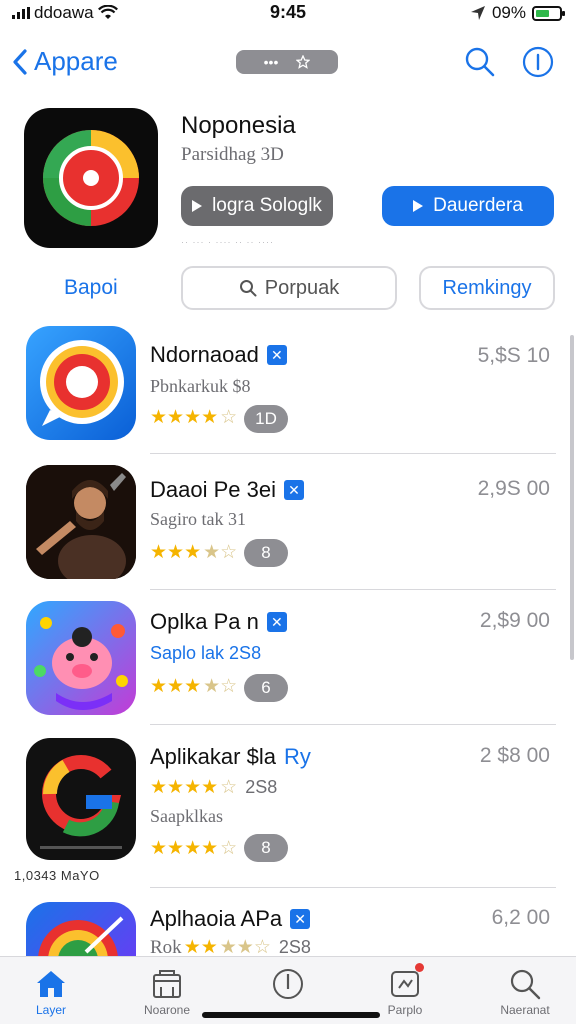  I want to click on app-name: Oplka Pa n ✕, so click(218, 622).